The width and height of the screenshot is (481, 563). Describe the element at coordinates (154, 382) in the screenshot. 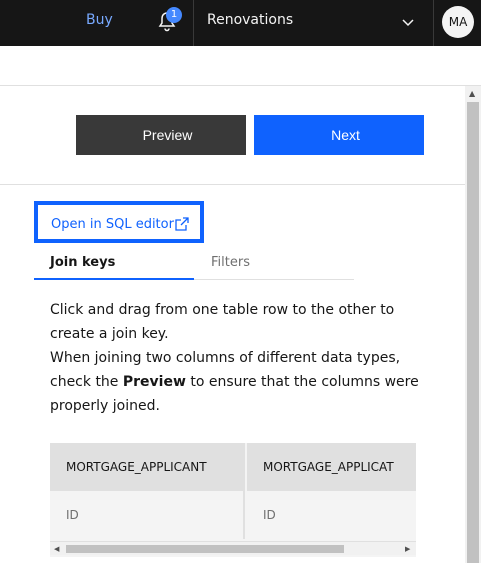

I see `instructions-preview-bold: Preview` at that location.